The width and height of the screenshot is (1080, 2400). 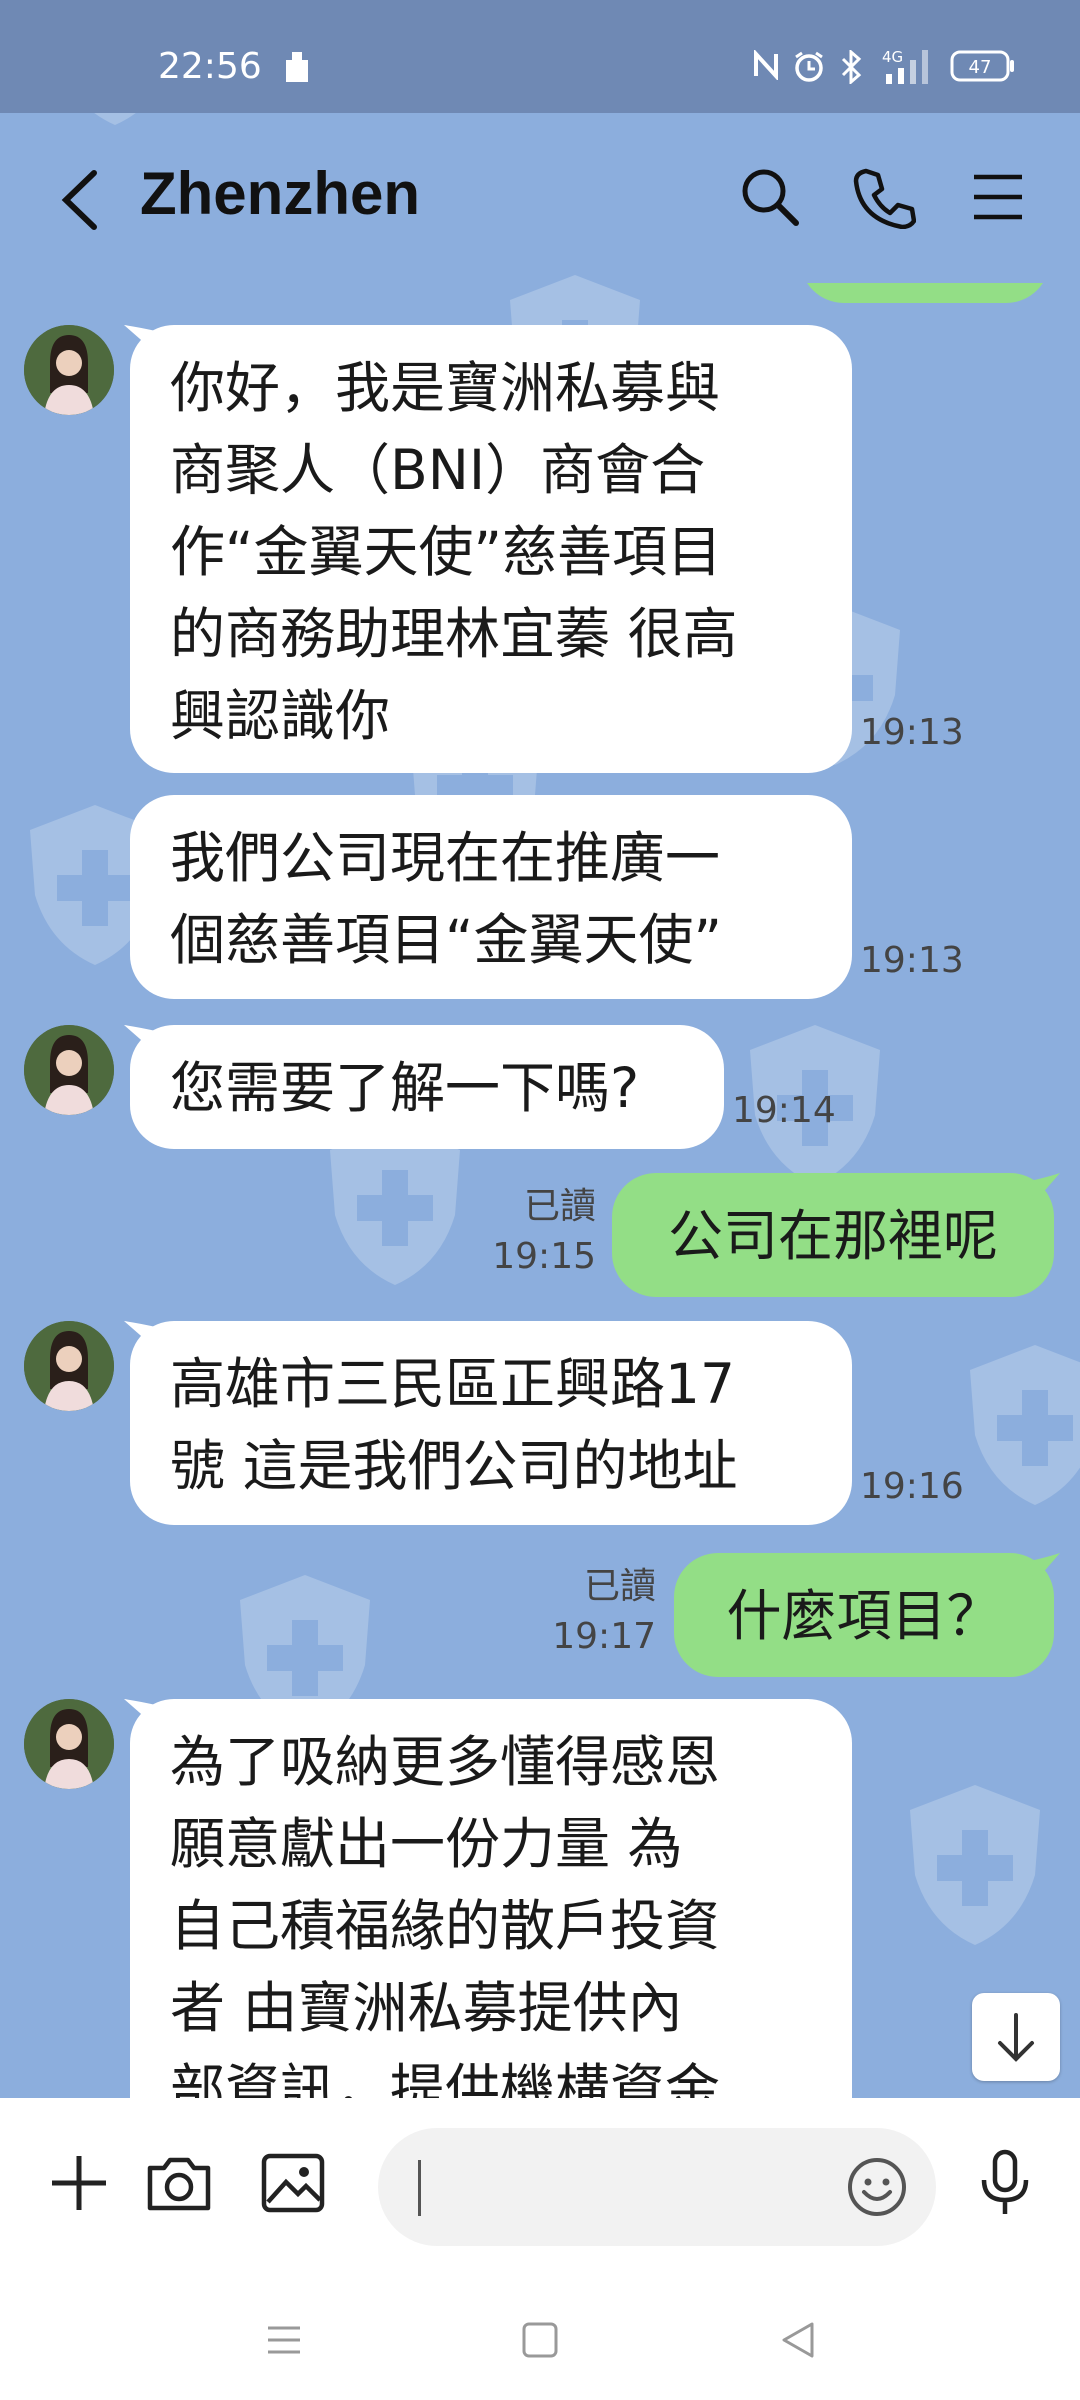 I want to click on triangle-back-icon, so click(x=798, y=2340).